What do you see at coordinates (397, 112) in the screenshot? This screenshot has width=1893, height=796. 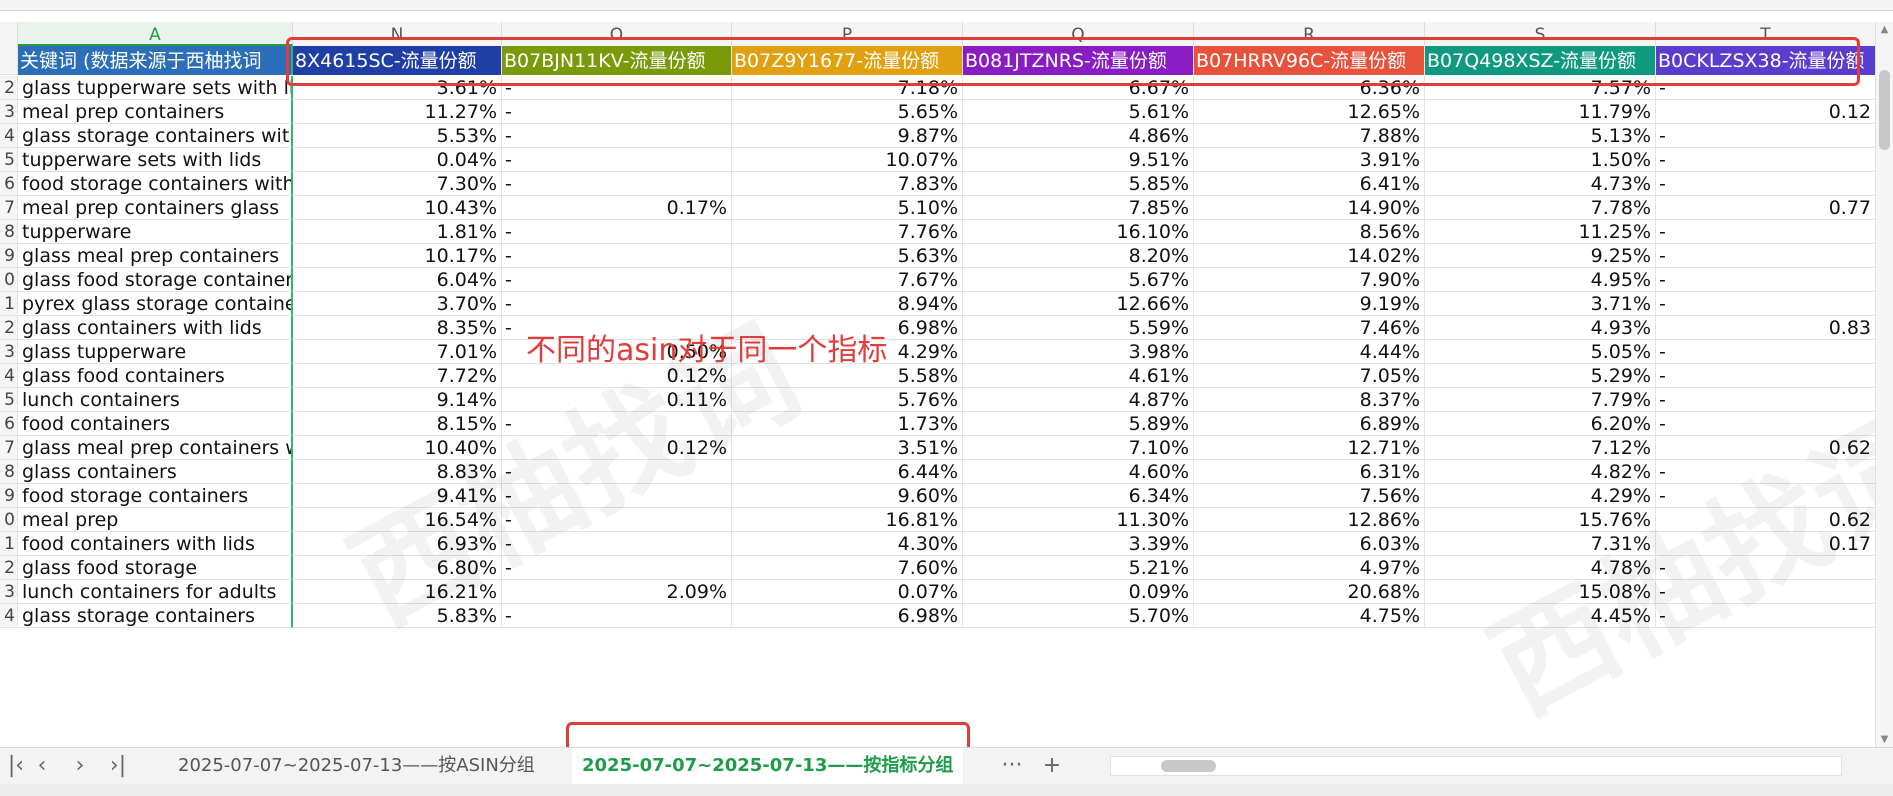 I see `value-cell: 11.27%` at bounding box center [397, 112].